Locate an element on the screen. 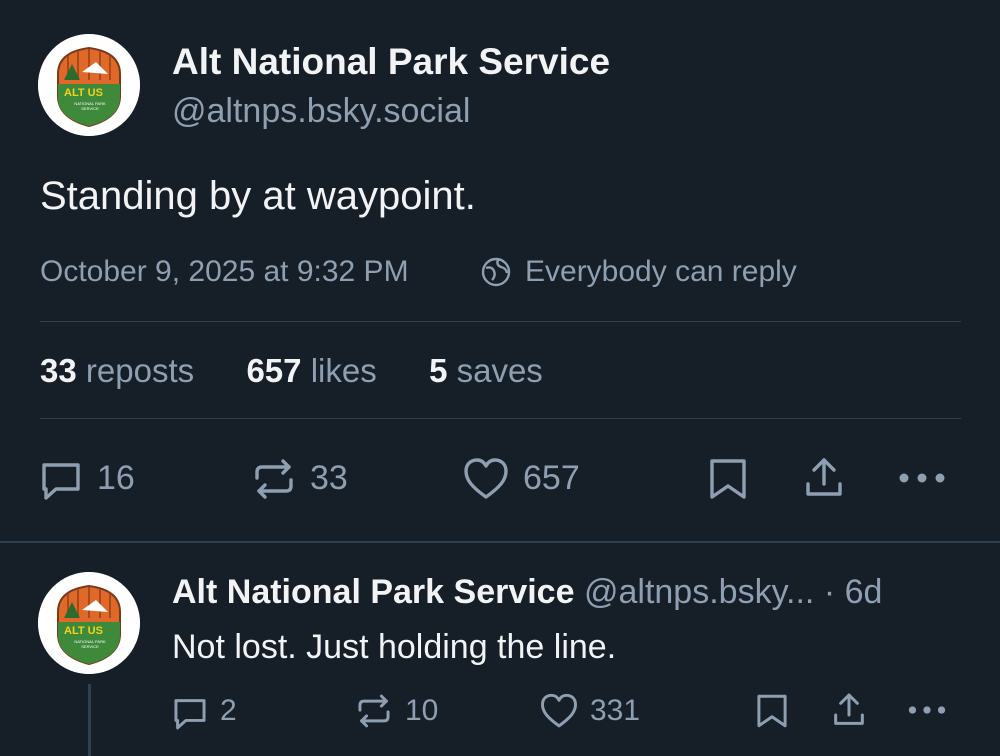 This screenshot has height=756, width=1000. reply-like-count: 331 is located at coordinates (615, 710).